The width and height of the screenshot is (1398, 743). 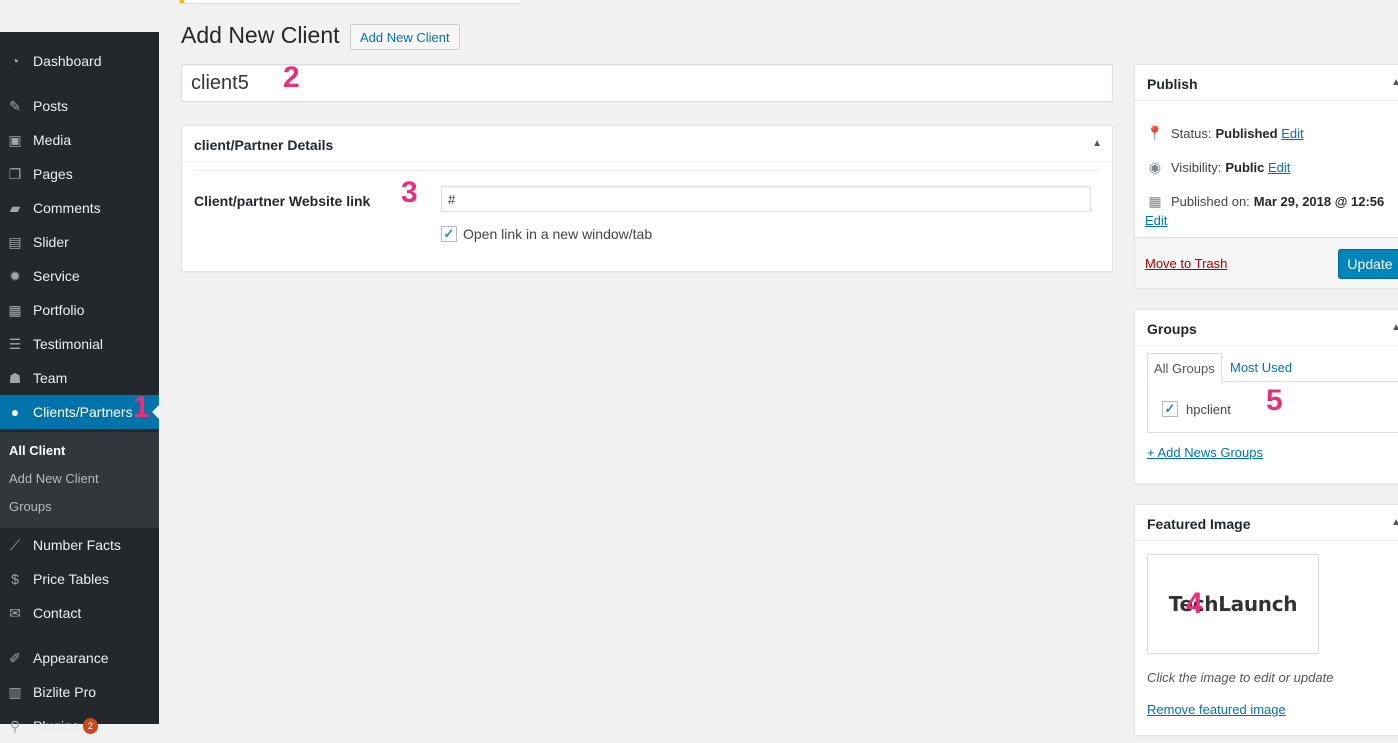 What do you see at coordinates (79, 613) in the screenshot?
I see `sidebar-item-contact: ✉ Contact` at bounding box center [79, 613].